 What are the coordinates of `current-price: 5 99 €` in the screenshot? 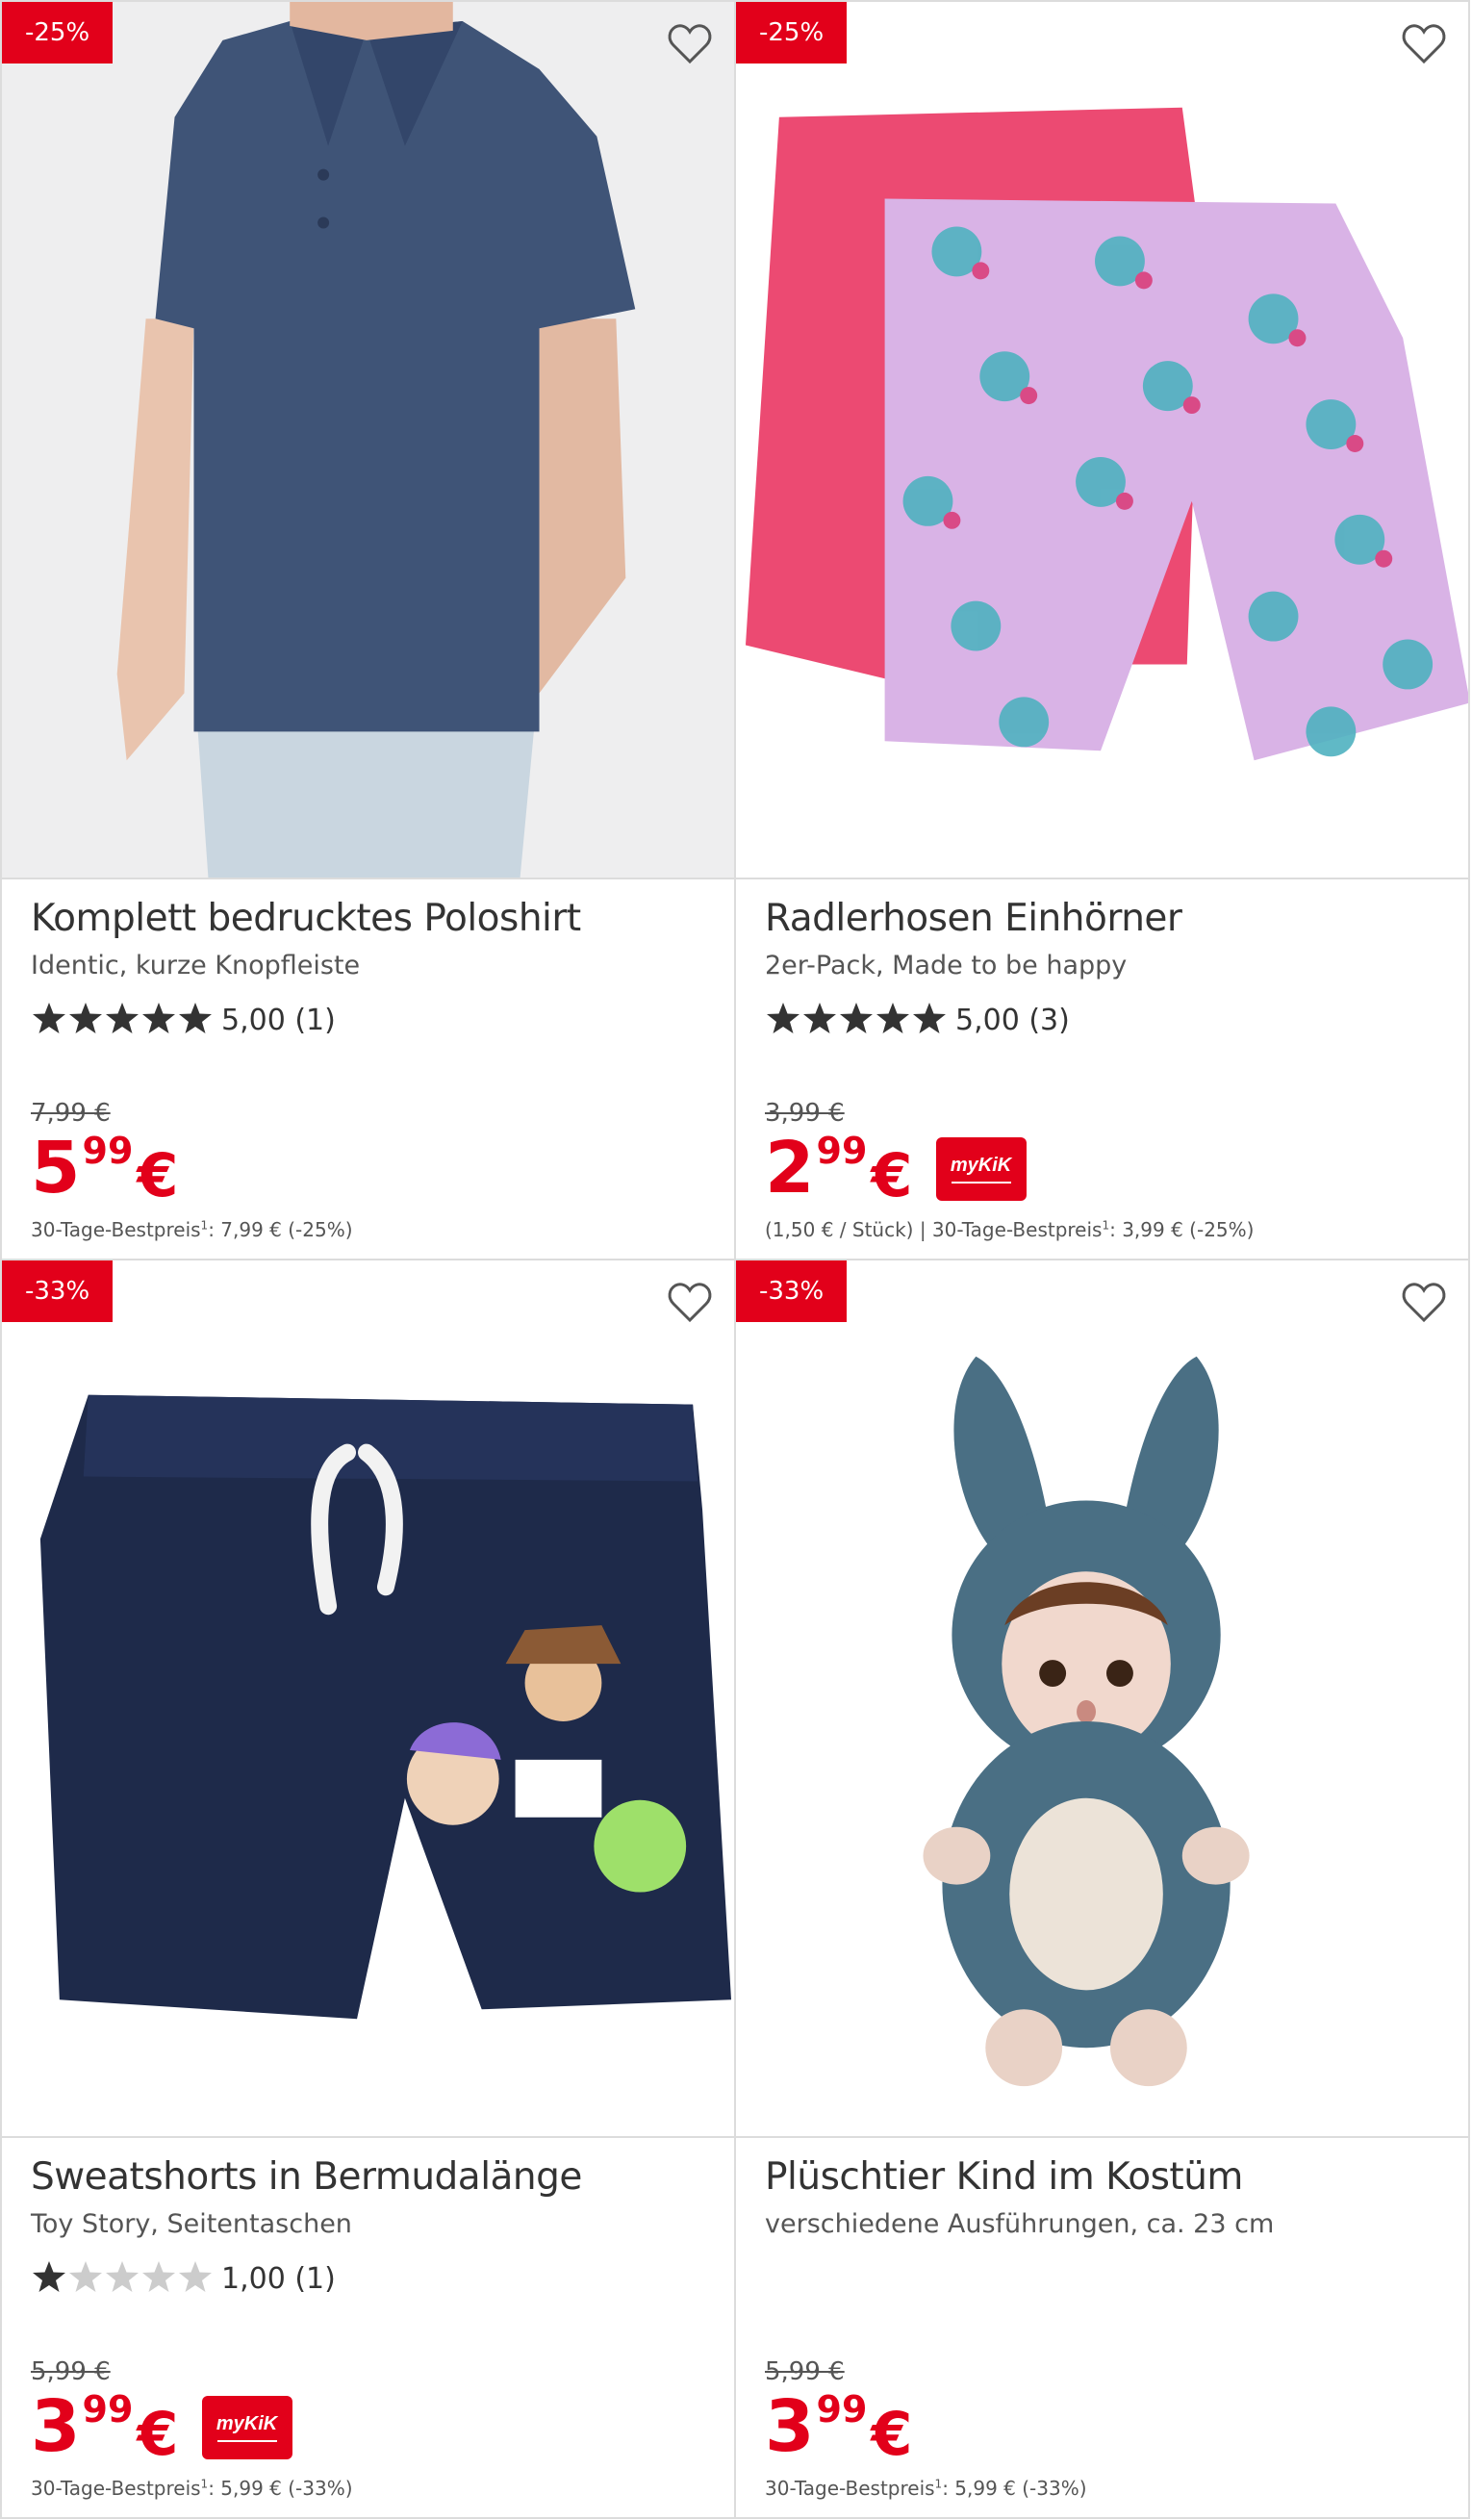 It's located at (105, 1176).